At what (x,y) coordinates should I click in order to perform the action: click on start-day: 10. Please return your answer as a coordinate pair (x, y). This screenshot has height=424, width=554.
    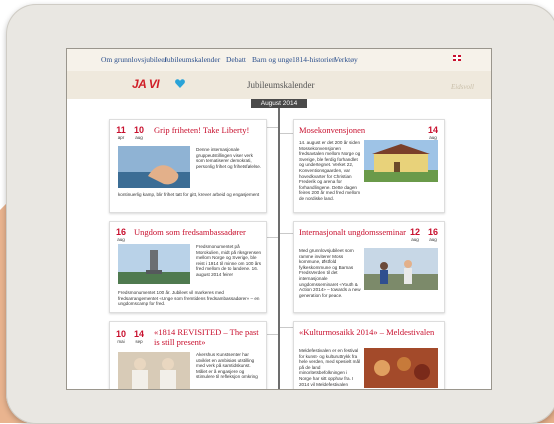
    Looking at the image, I should click on (120, 334).